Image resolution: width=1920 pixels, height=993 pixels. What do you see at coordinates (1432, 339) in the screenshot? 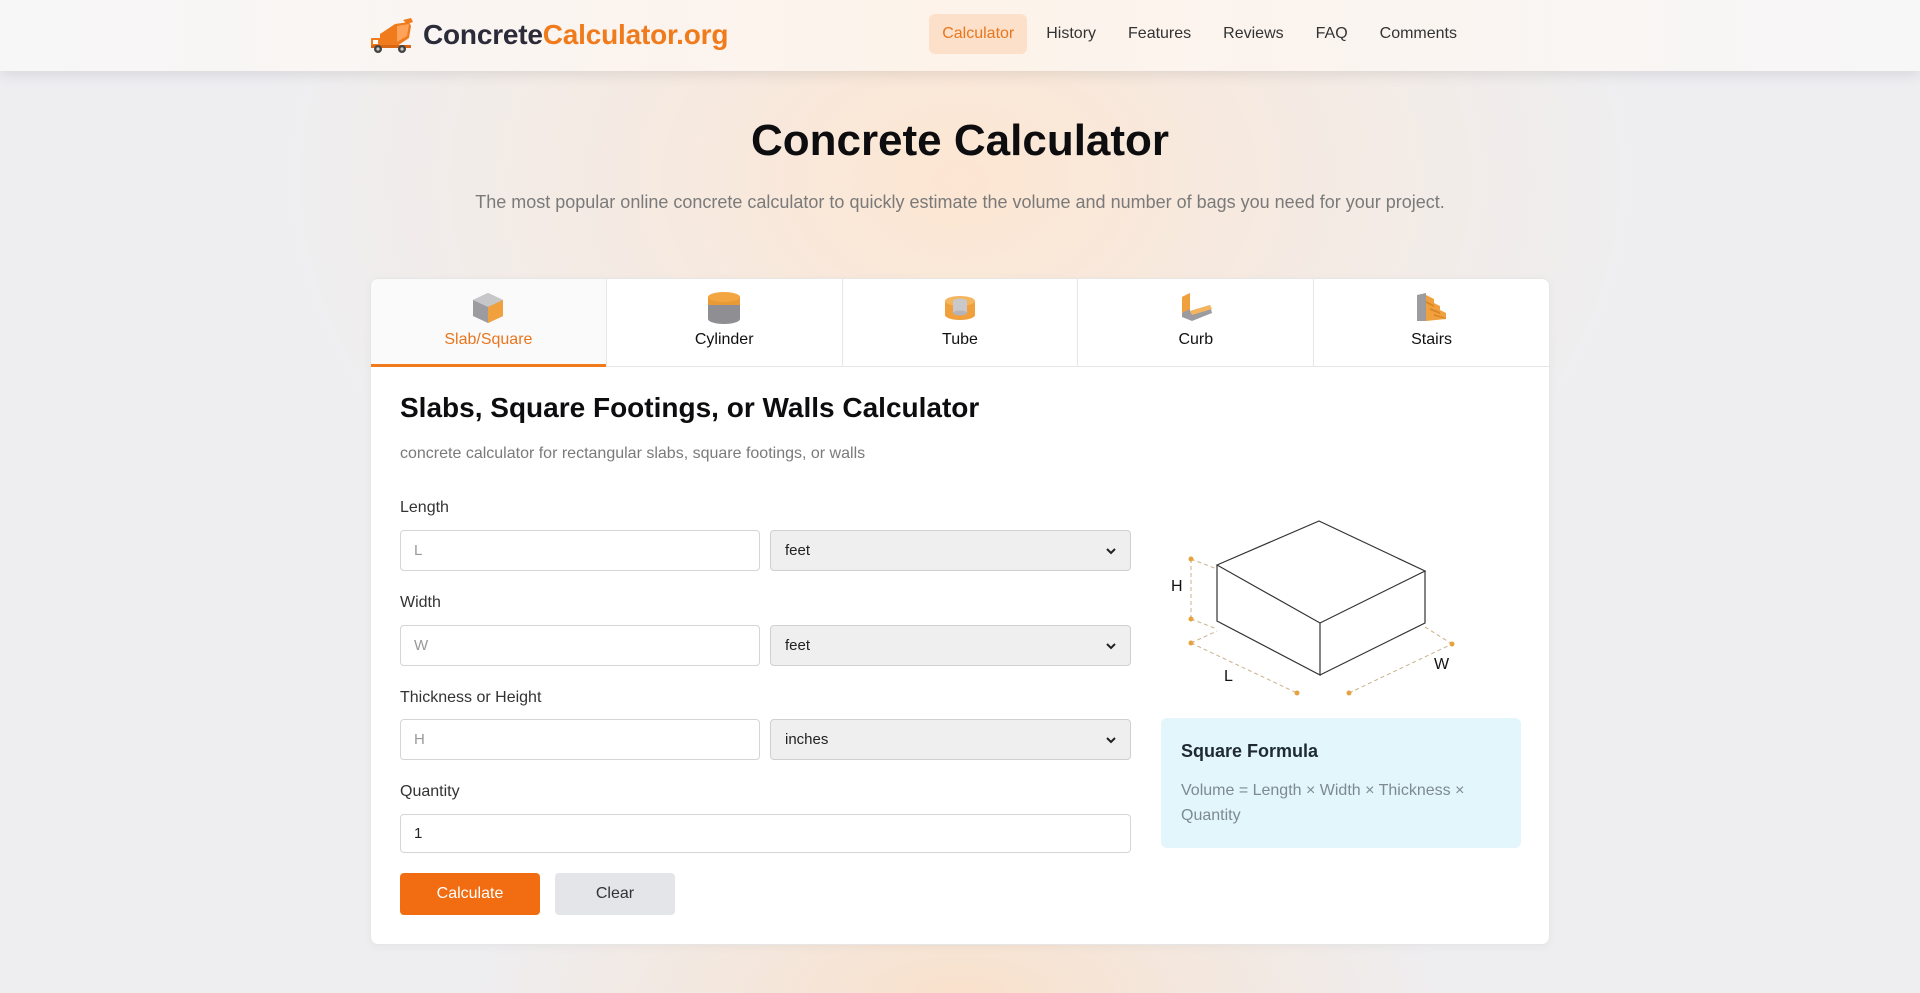
I see `tab-label: Stairs` at bounding box center [1432, 339].